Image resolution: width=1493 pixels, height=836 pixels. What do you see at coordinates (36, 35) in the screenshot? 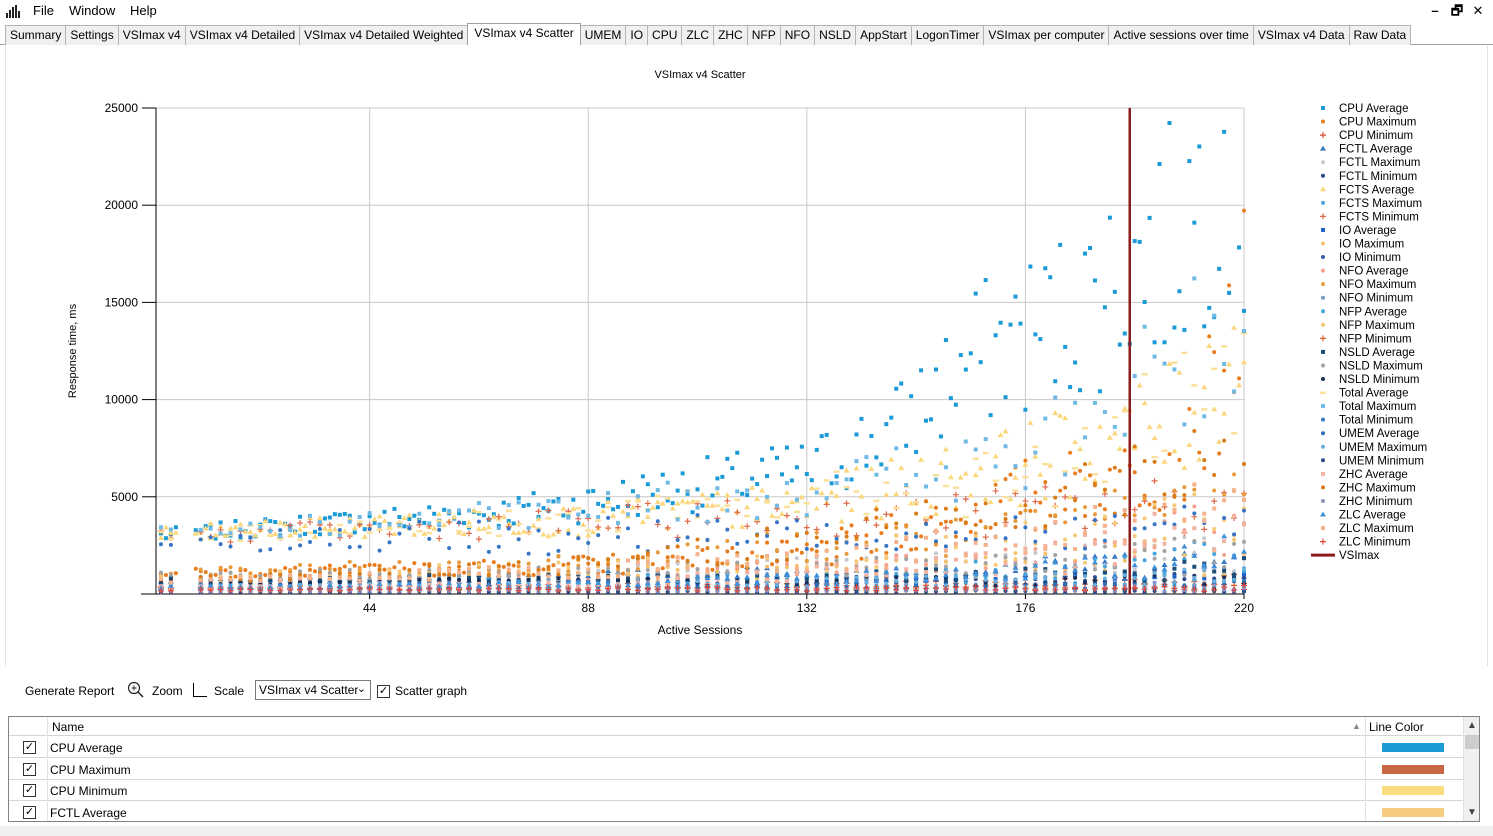
I see `tab-summary: Summary` at bounding box center [36, 35].